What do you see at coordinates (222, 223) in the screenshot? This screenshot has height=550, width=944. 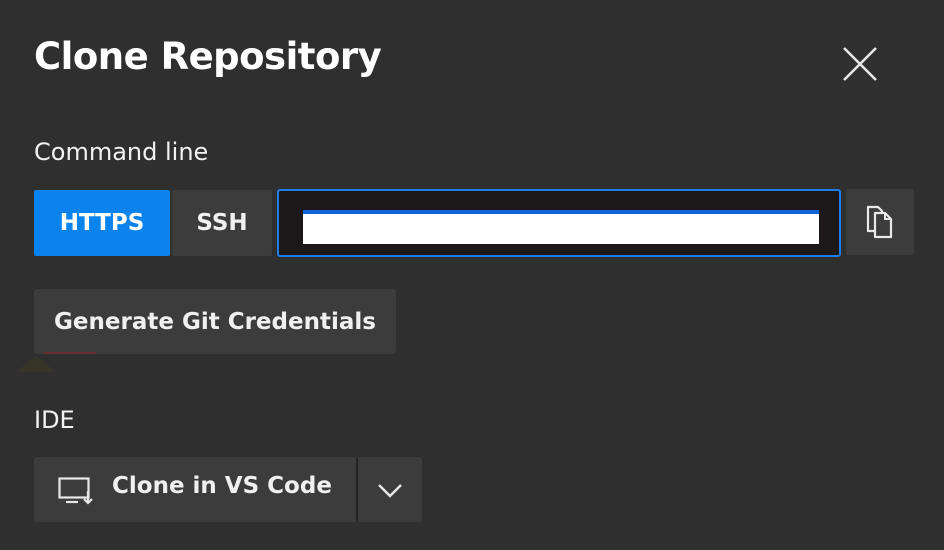 I see `ssh-tab: SSH` at bounding box center [222, 223].